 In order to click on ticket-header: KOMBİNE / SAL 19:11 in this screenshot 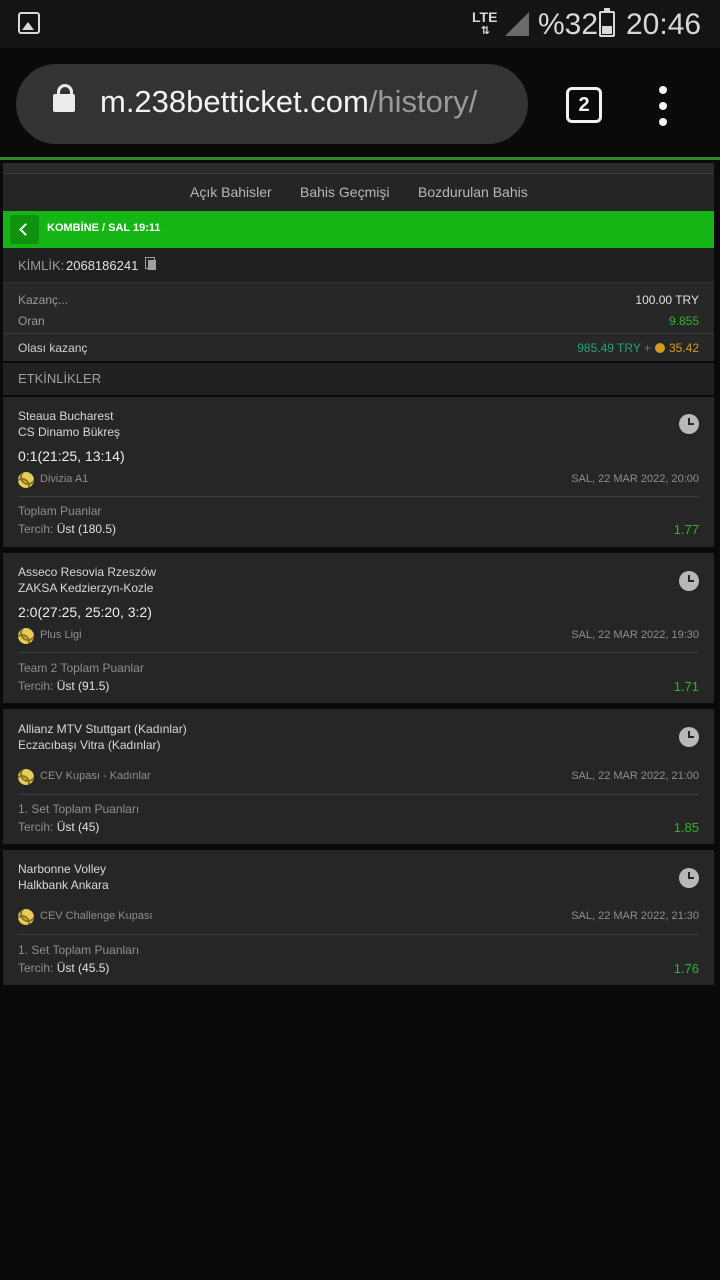, I will do `click(358, 229)`.